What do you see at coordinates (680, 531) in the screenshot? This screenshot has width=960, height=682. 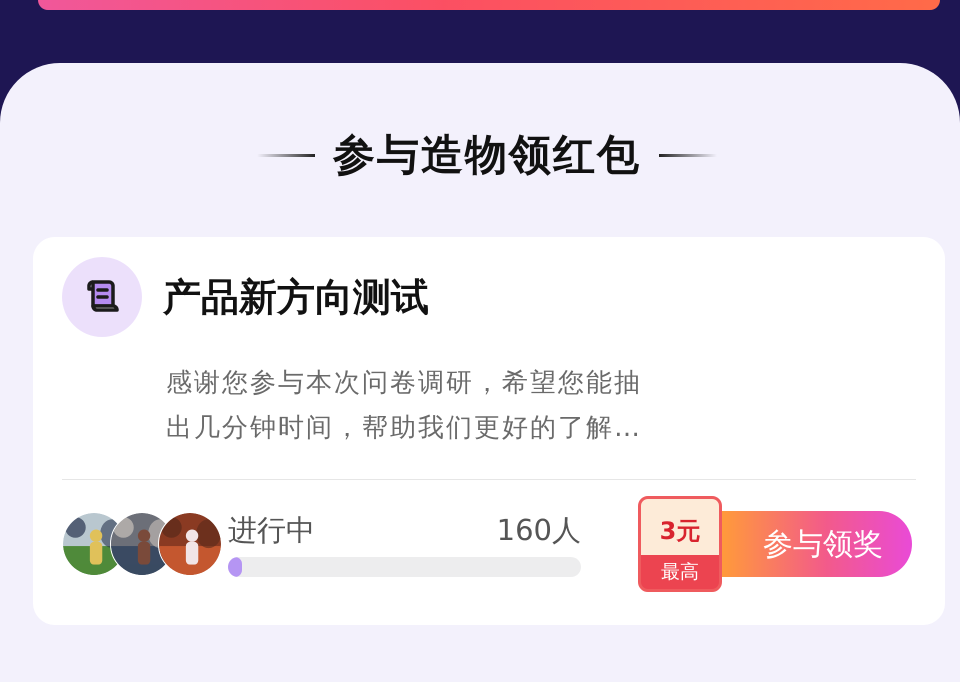 I see `reward-amount: 3元` at bounding box center [680, 531].